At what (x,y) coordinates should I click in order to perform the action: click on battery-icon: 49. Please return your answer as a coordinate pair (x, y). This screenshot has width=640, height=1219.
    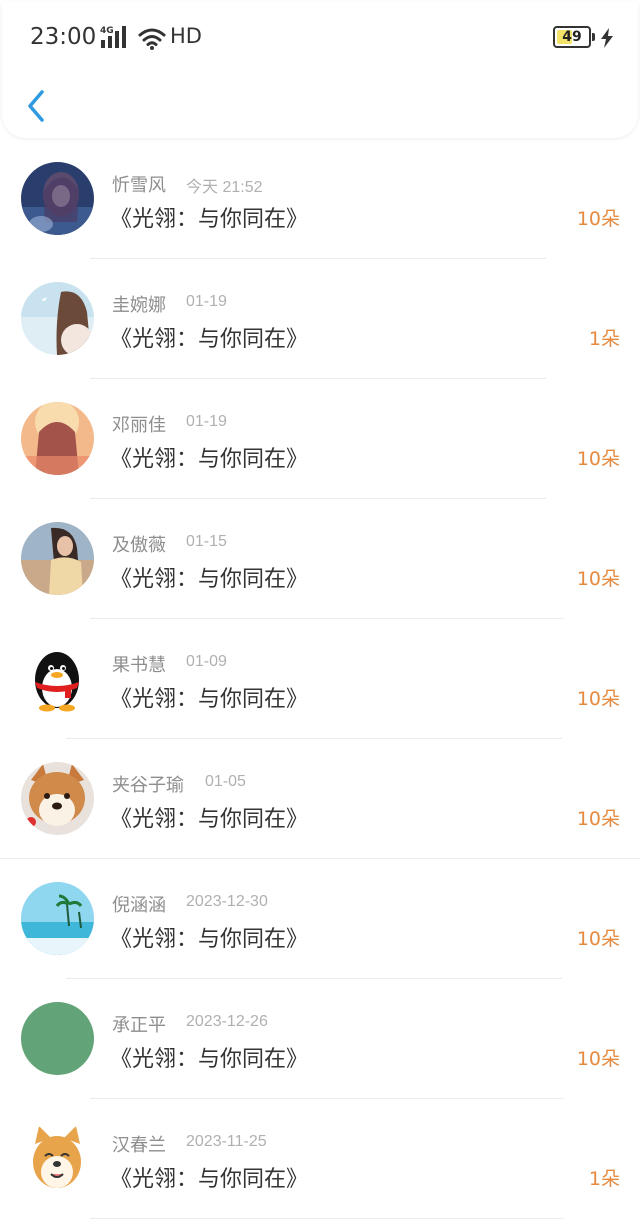
    Looking at the image, I should click on (572, 37).